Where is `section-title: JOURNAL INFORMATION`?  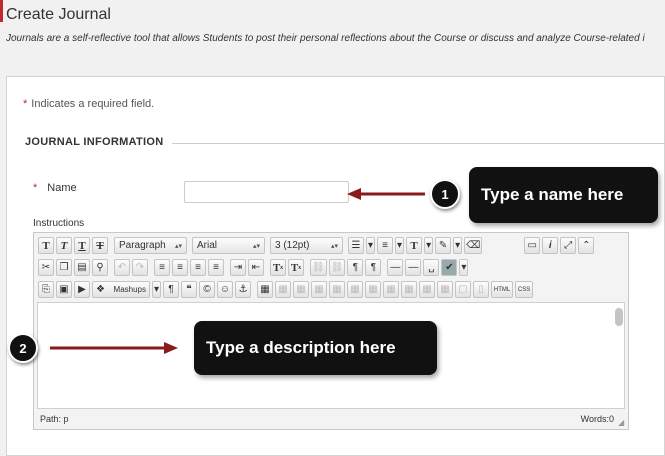 section-title: JOURNAL INFORMATION is located at coordinates (94, 142).